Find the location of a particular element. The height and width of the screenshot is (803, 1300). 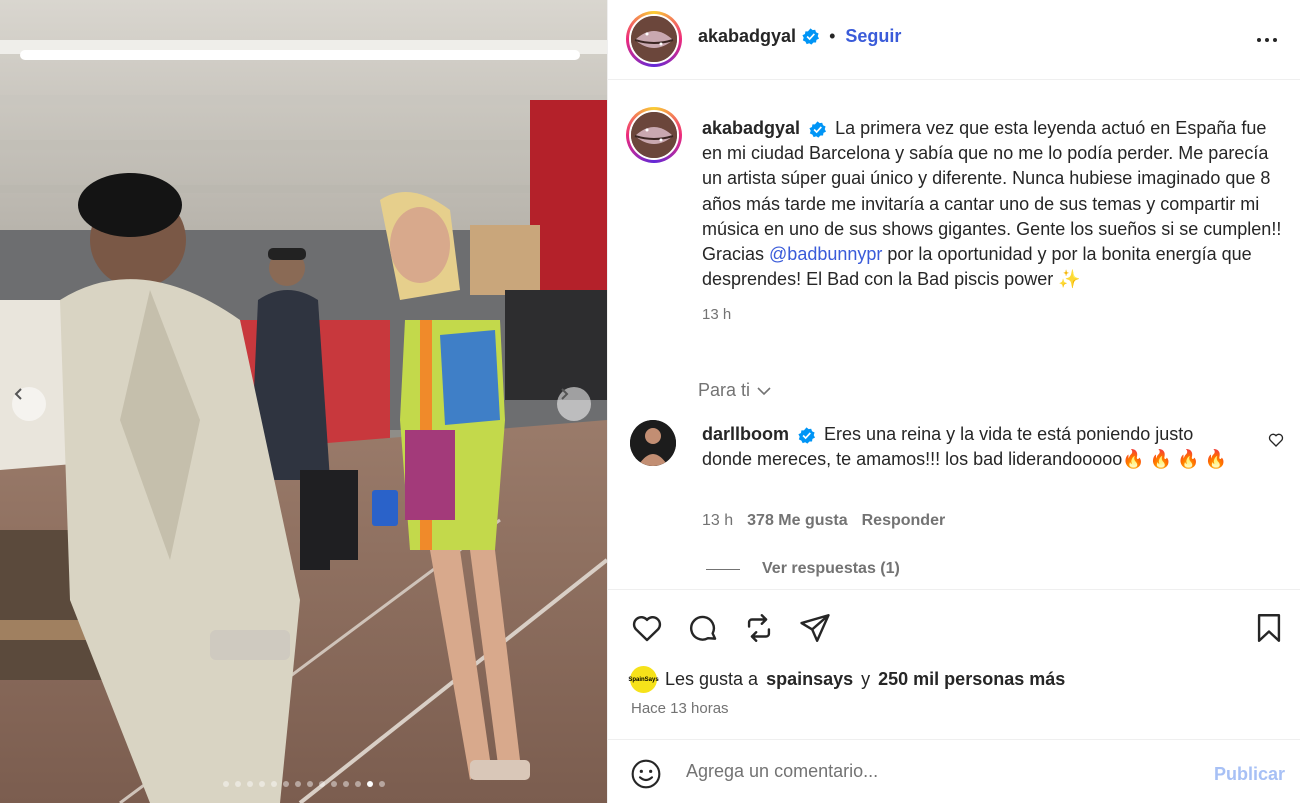

caption-author-avatar is located at coordinates (654, 135).